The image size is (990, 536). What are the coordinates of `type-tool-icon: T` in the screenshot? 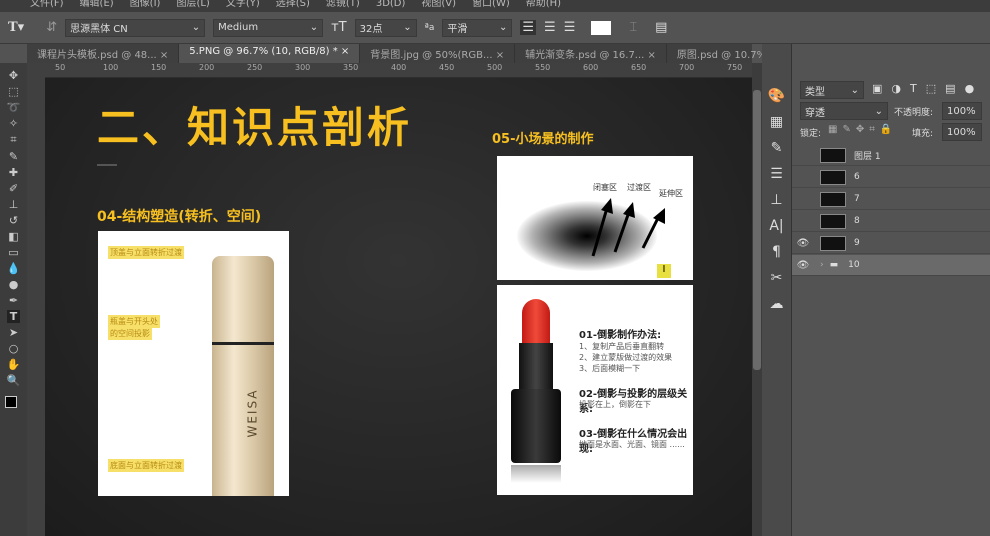 It's located at (13, 316).